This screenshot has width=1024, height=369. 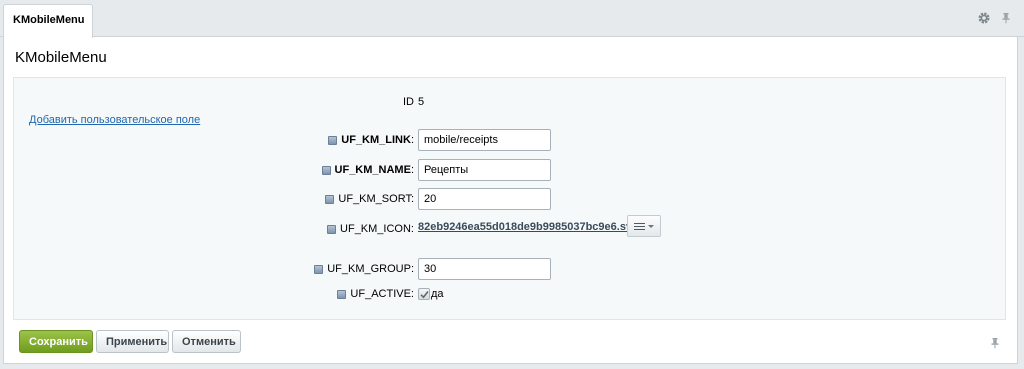 I want to click on id-value: 5, so click(x=421, y=102).